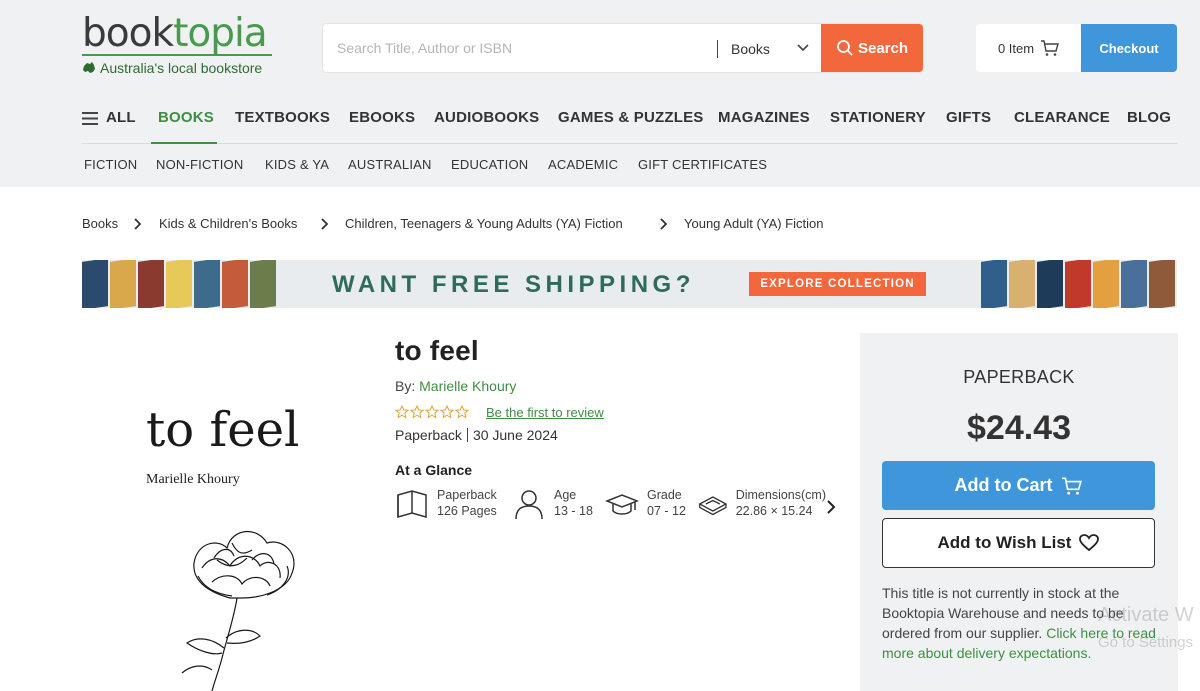 The image size is (1200, 691). Describe the element at coordinates (1062, 117) in the screenshot. I see `nav-item-clearance: CLEARANCE` at that location.